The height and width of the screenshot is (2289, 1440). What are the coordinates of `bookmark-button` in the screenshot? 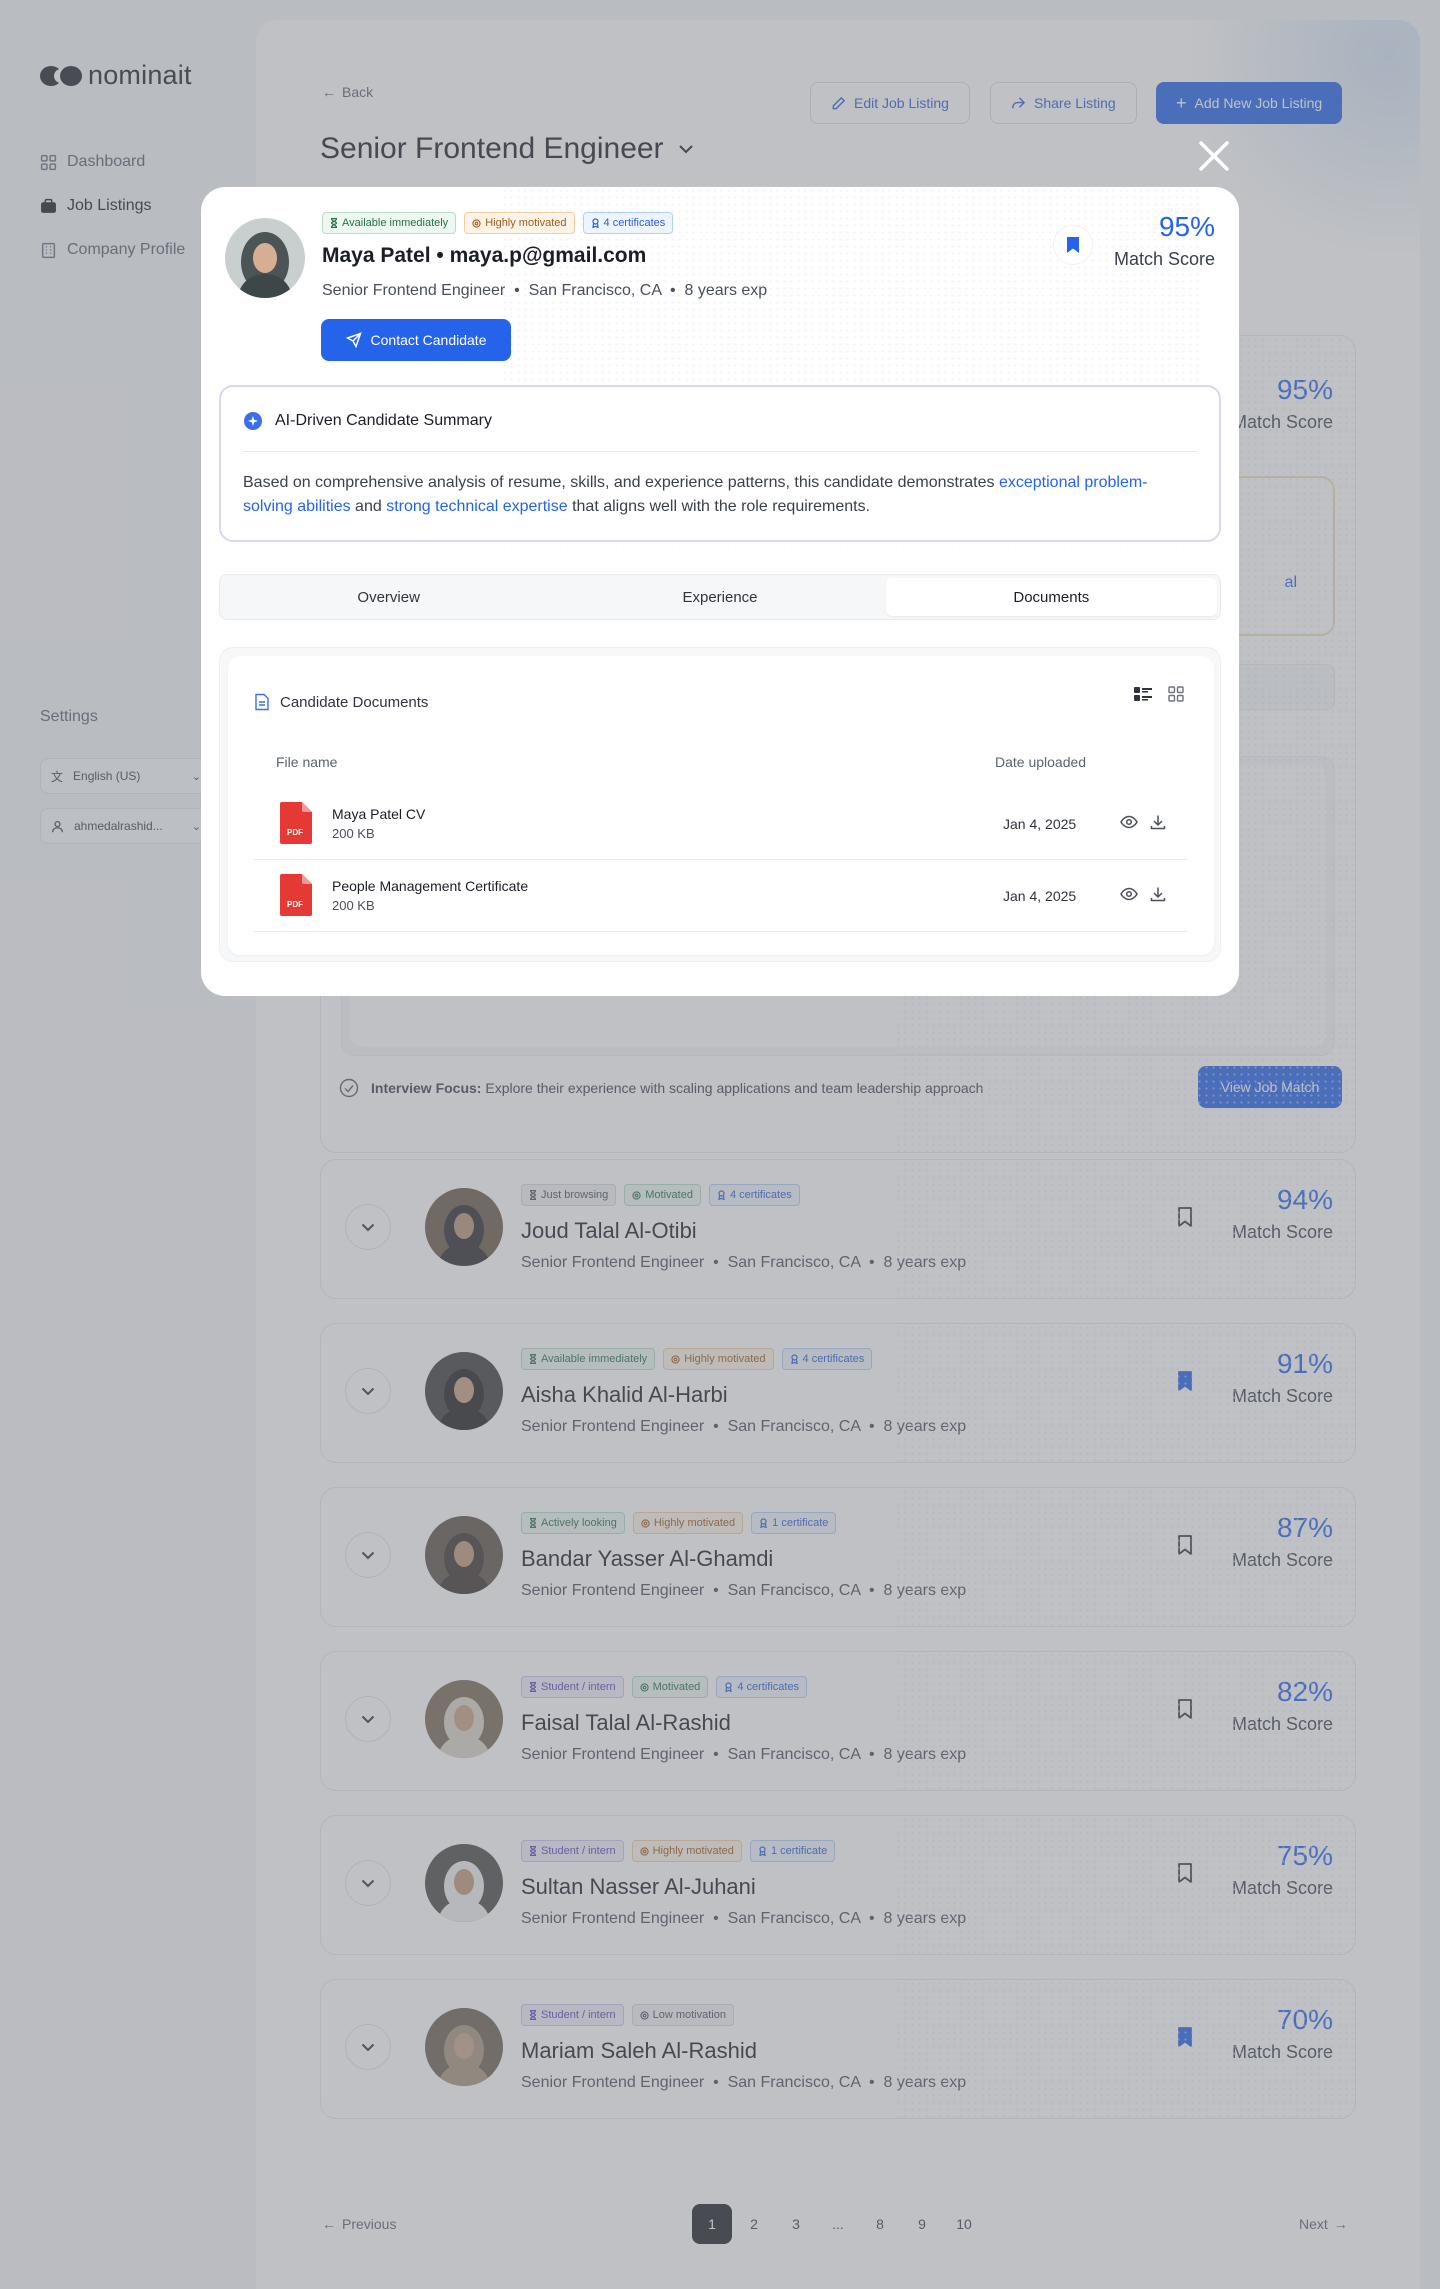 It's located at (1073, 245).